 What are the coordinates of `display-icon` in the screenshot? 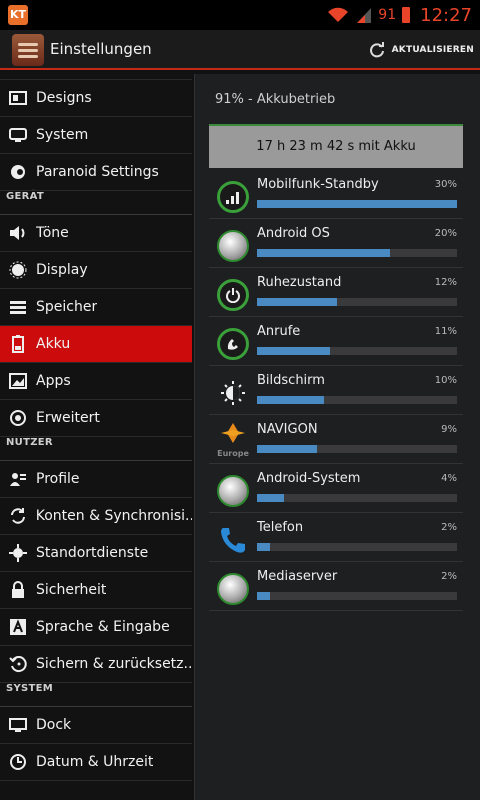 It's located at (18, 270).